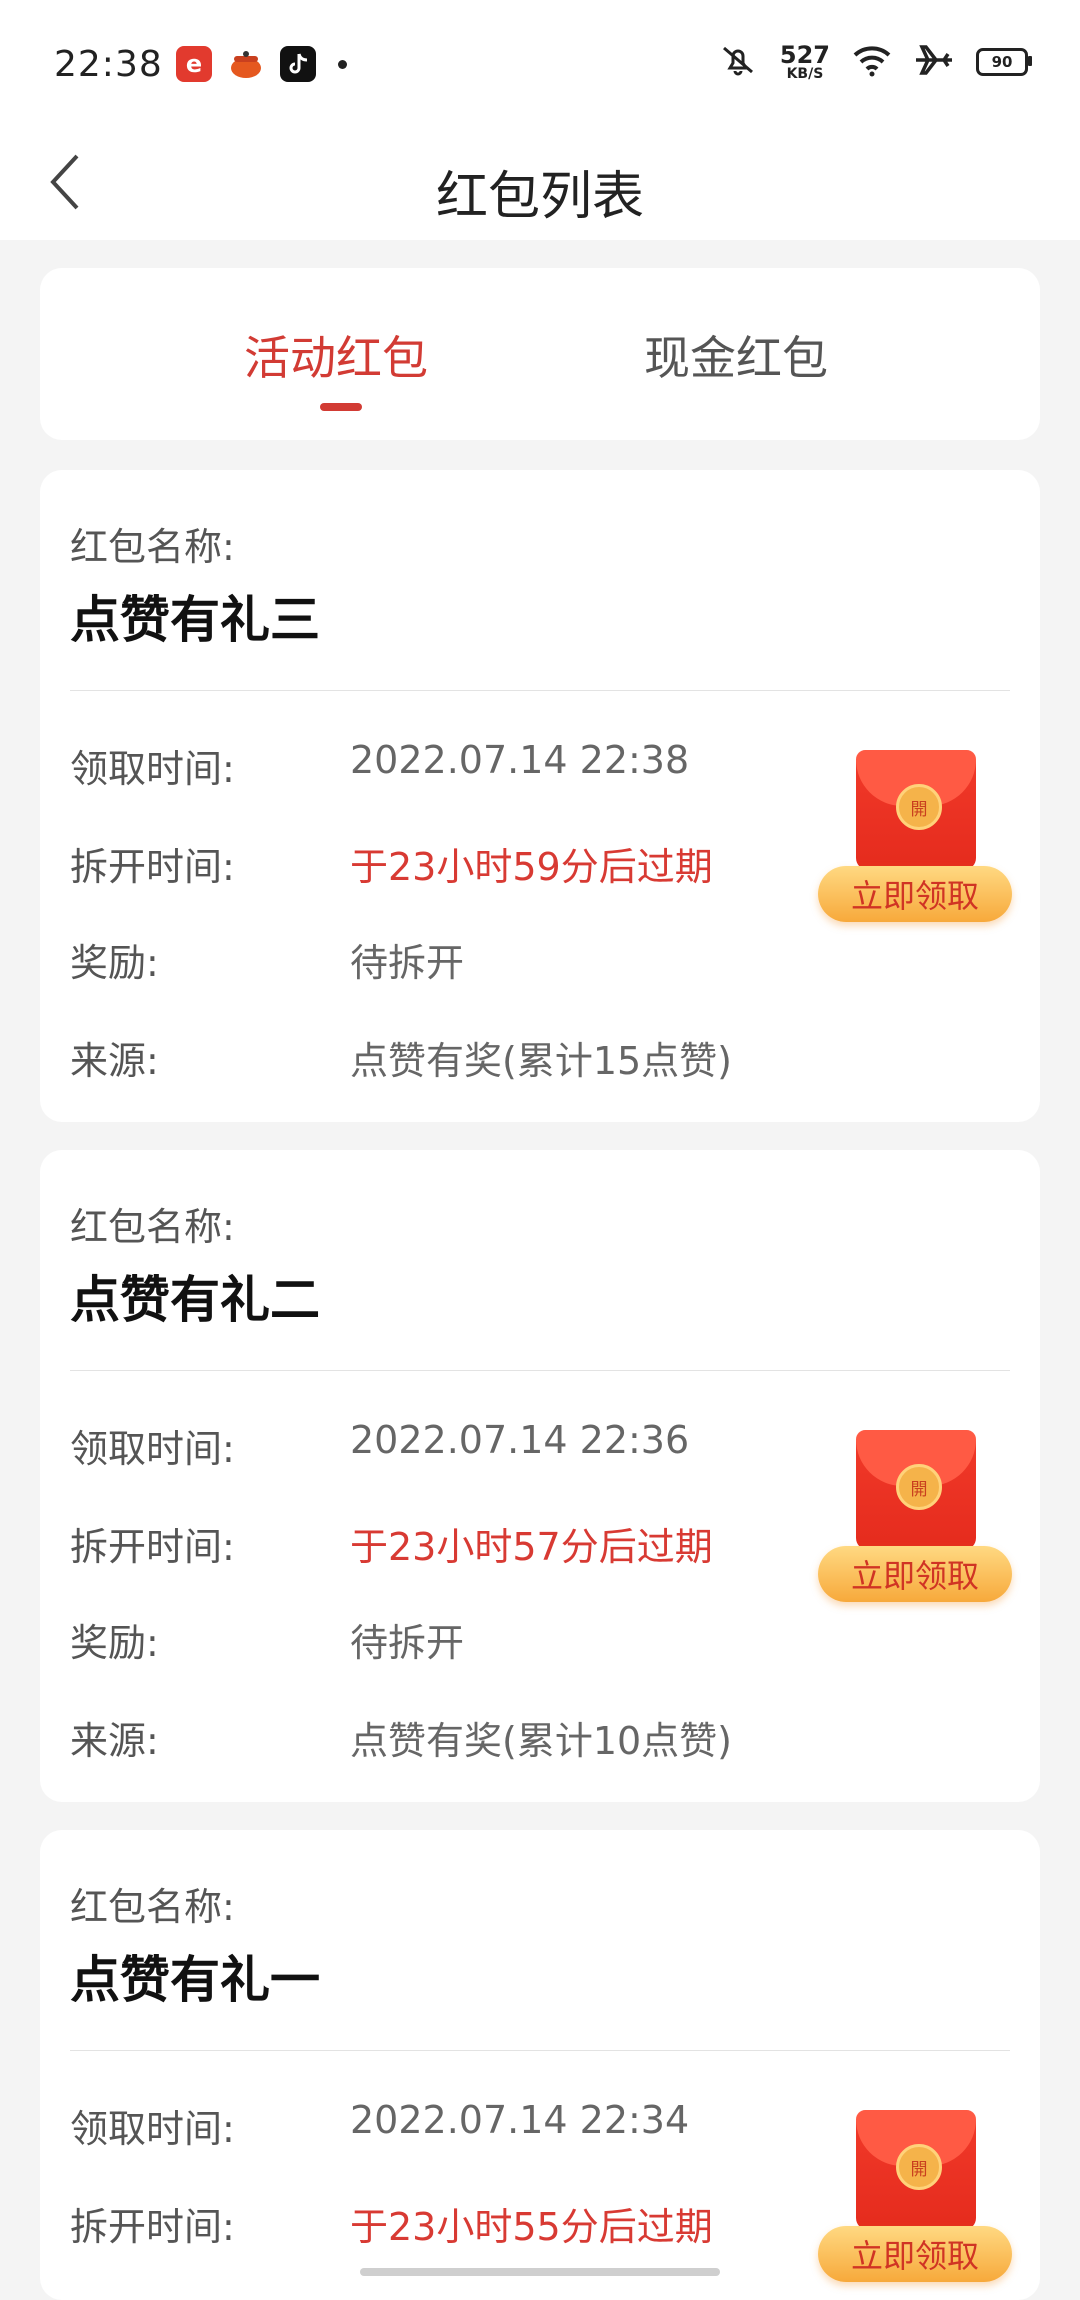 The width and height of the screenshot is (1080, 2300). I want to click on source-value: 点赞有奖(累计10点赞), so click(541, 1741).